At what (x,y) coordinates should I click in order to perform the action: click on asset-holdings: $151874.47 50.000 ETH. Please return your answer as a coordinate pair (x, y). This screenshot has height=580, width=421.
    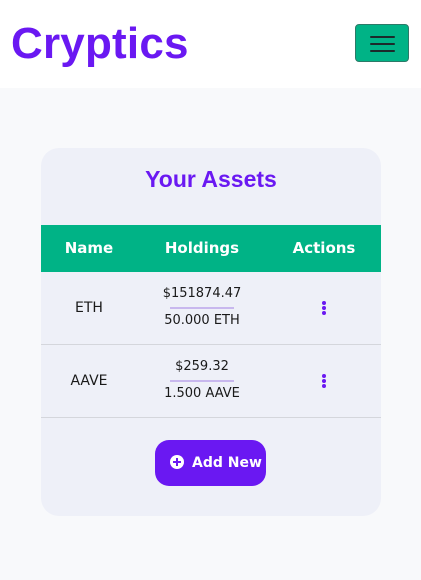
    Looking at the image, I should click on (202, 308).